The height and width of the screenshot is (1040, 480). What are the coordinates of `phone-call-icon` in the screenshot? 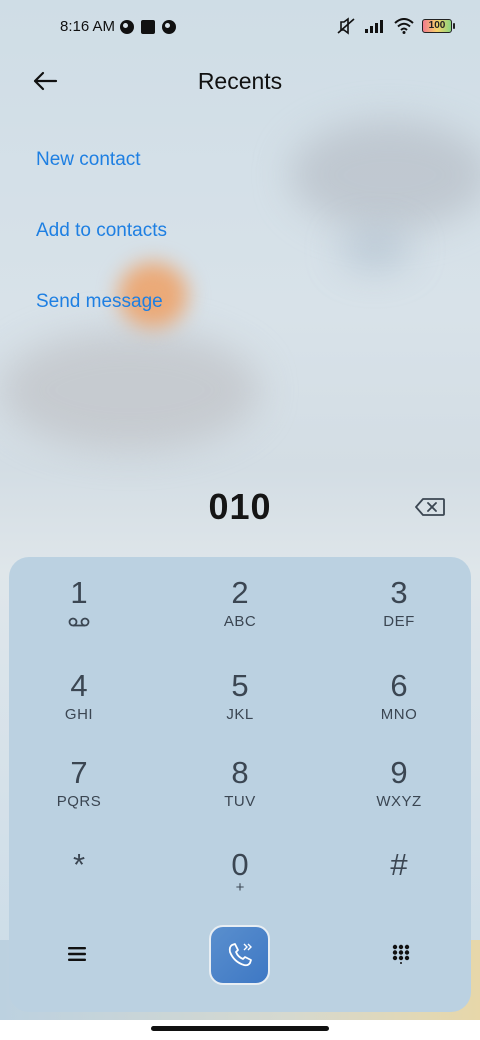 It's located at (240, 955).